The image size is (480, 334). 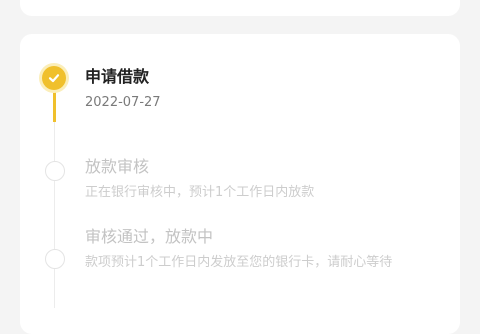 I want to click on check-icon, so click(x=54, y=78).